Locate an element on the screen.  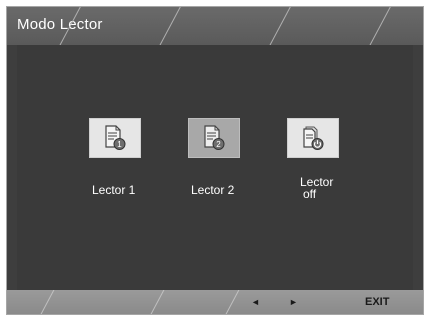
title-bar: Modo Lector is located at coordinates (215, 26).